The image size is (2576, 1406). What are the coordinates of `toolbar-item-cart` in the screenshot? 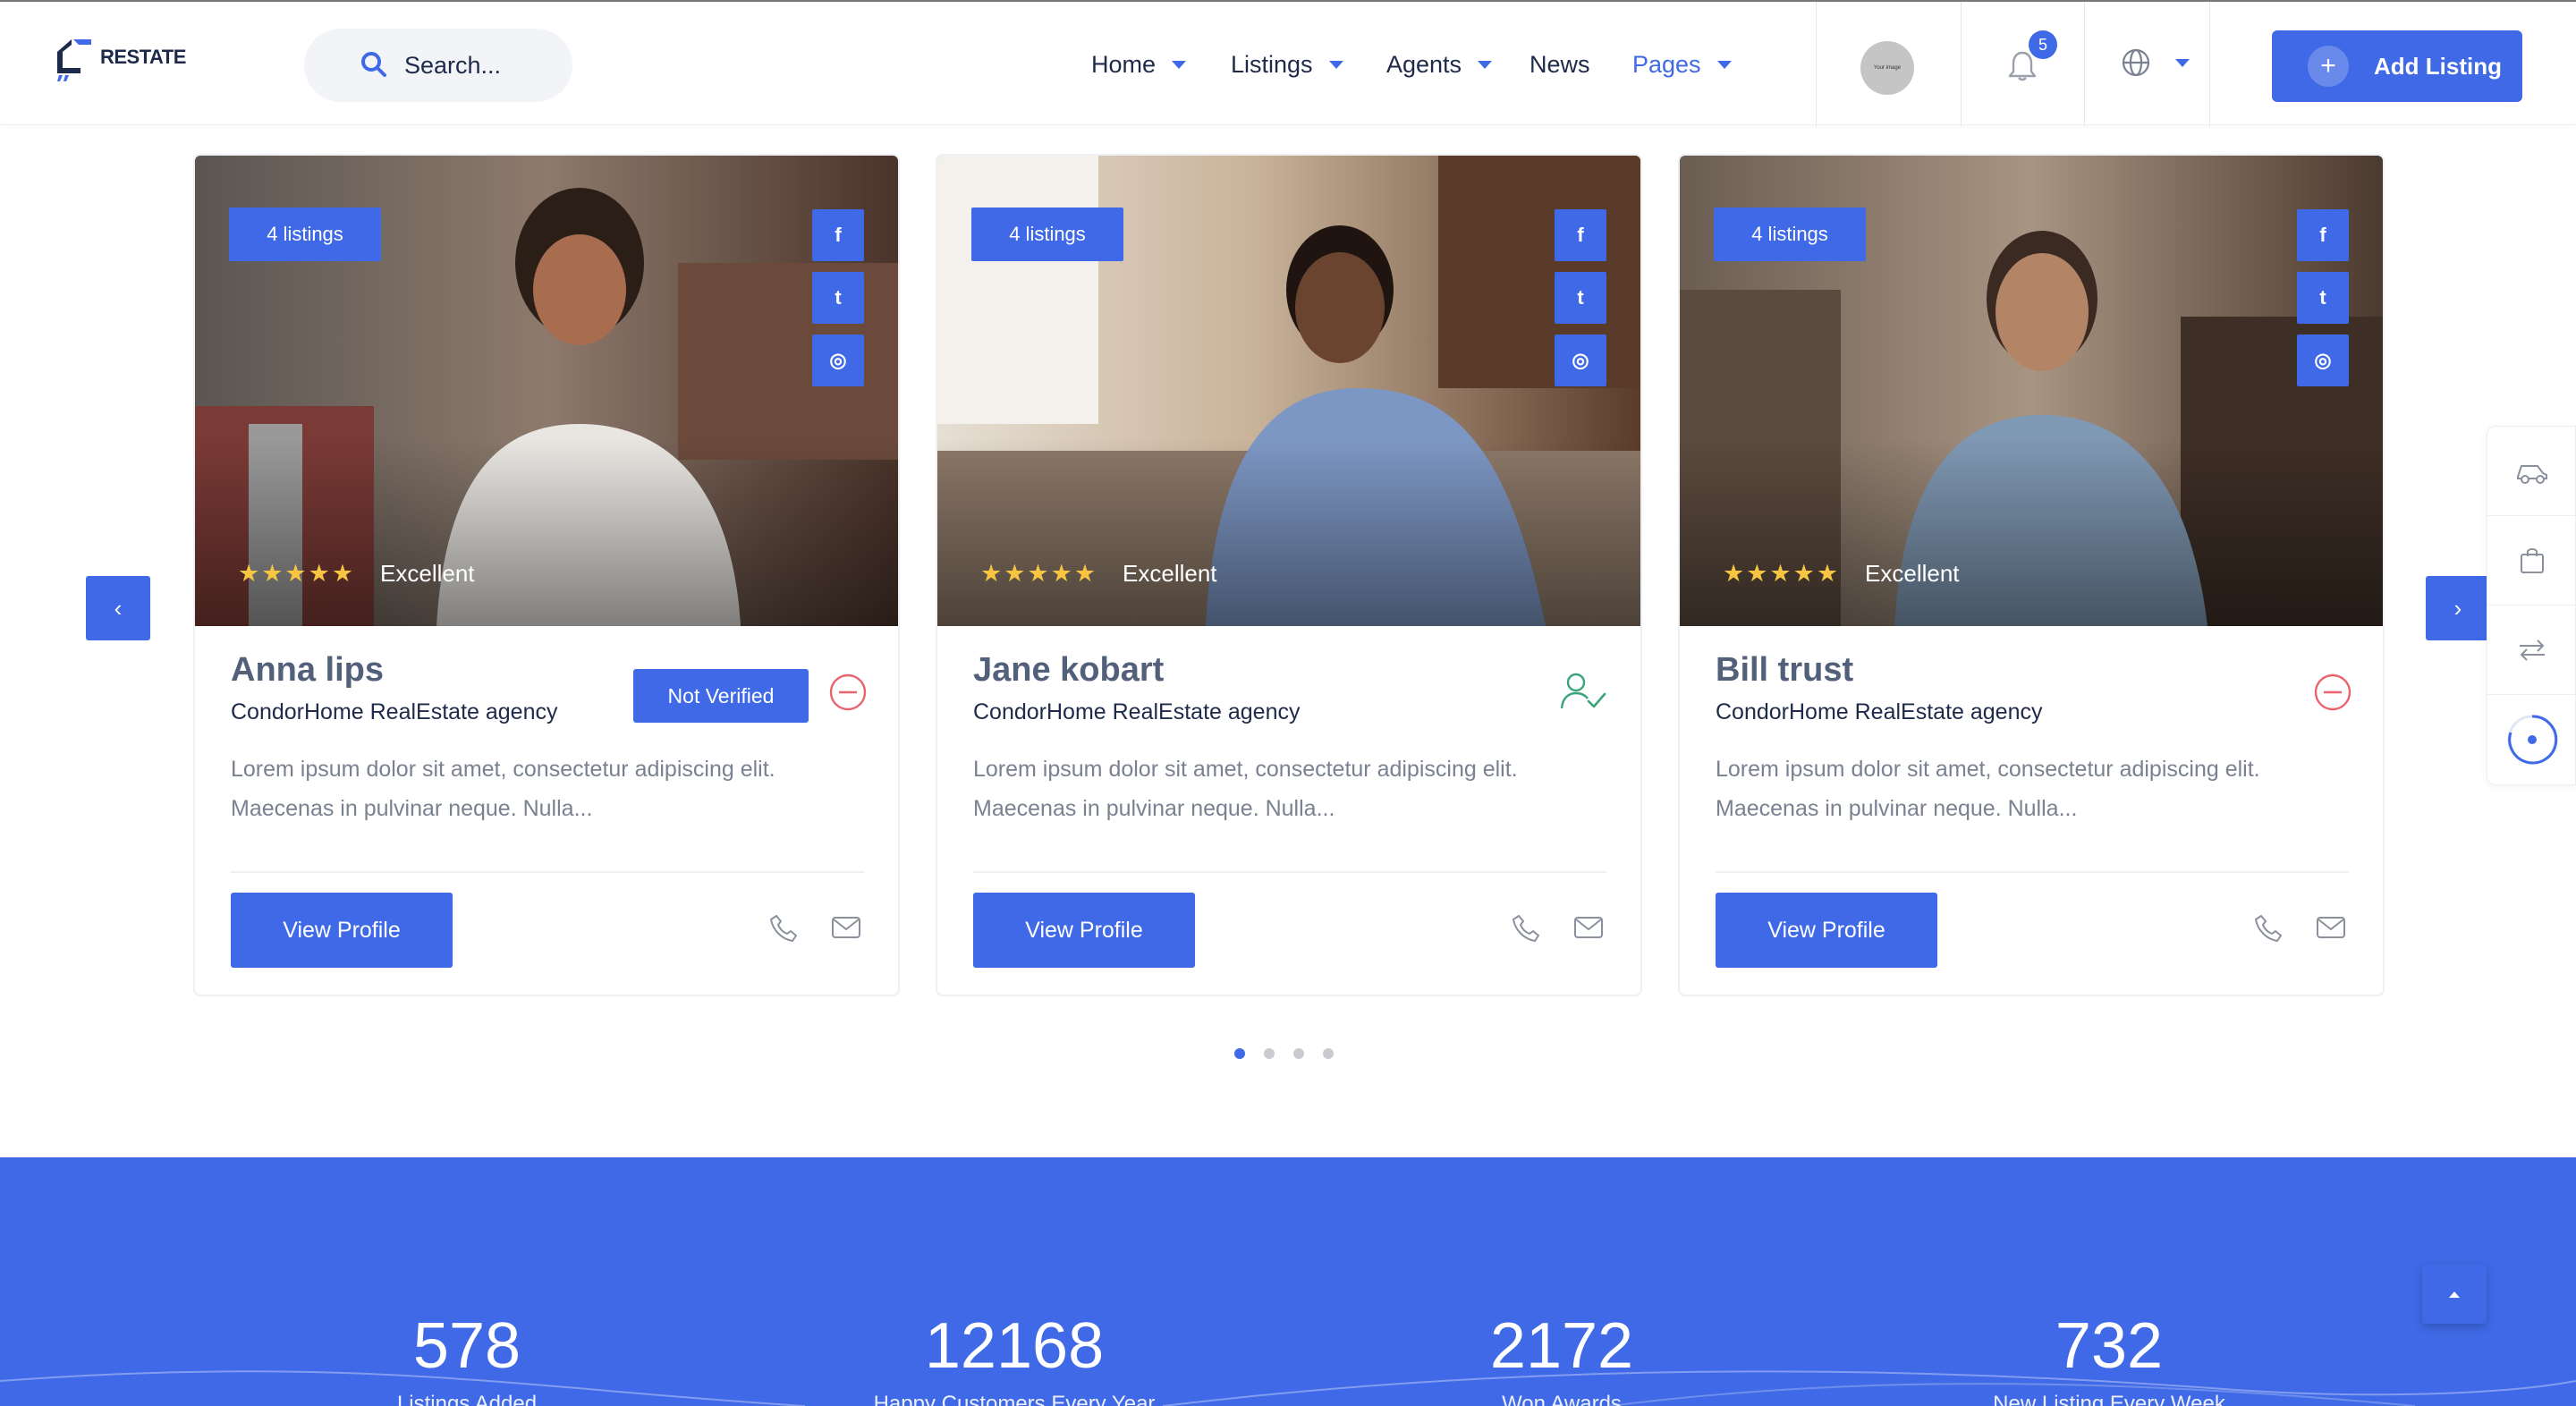 It's located at (2531, 561).